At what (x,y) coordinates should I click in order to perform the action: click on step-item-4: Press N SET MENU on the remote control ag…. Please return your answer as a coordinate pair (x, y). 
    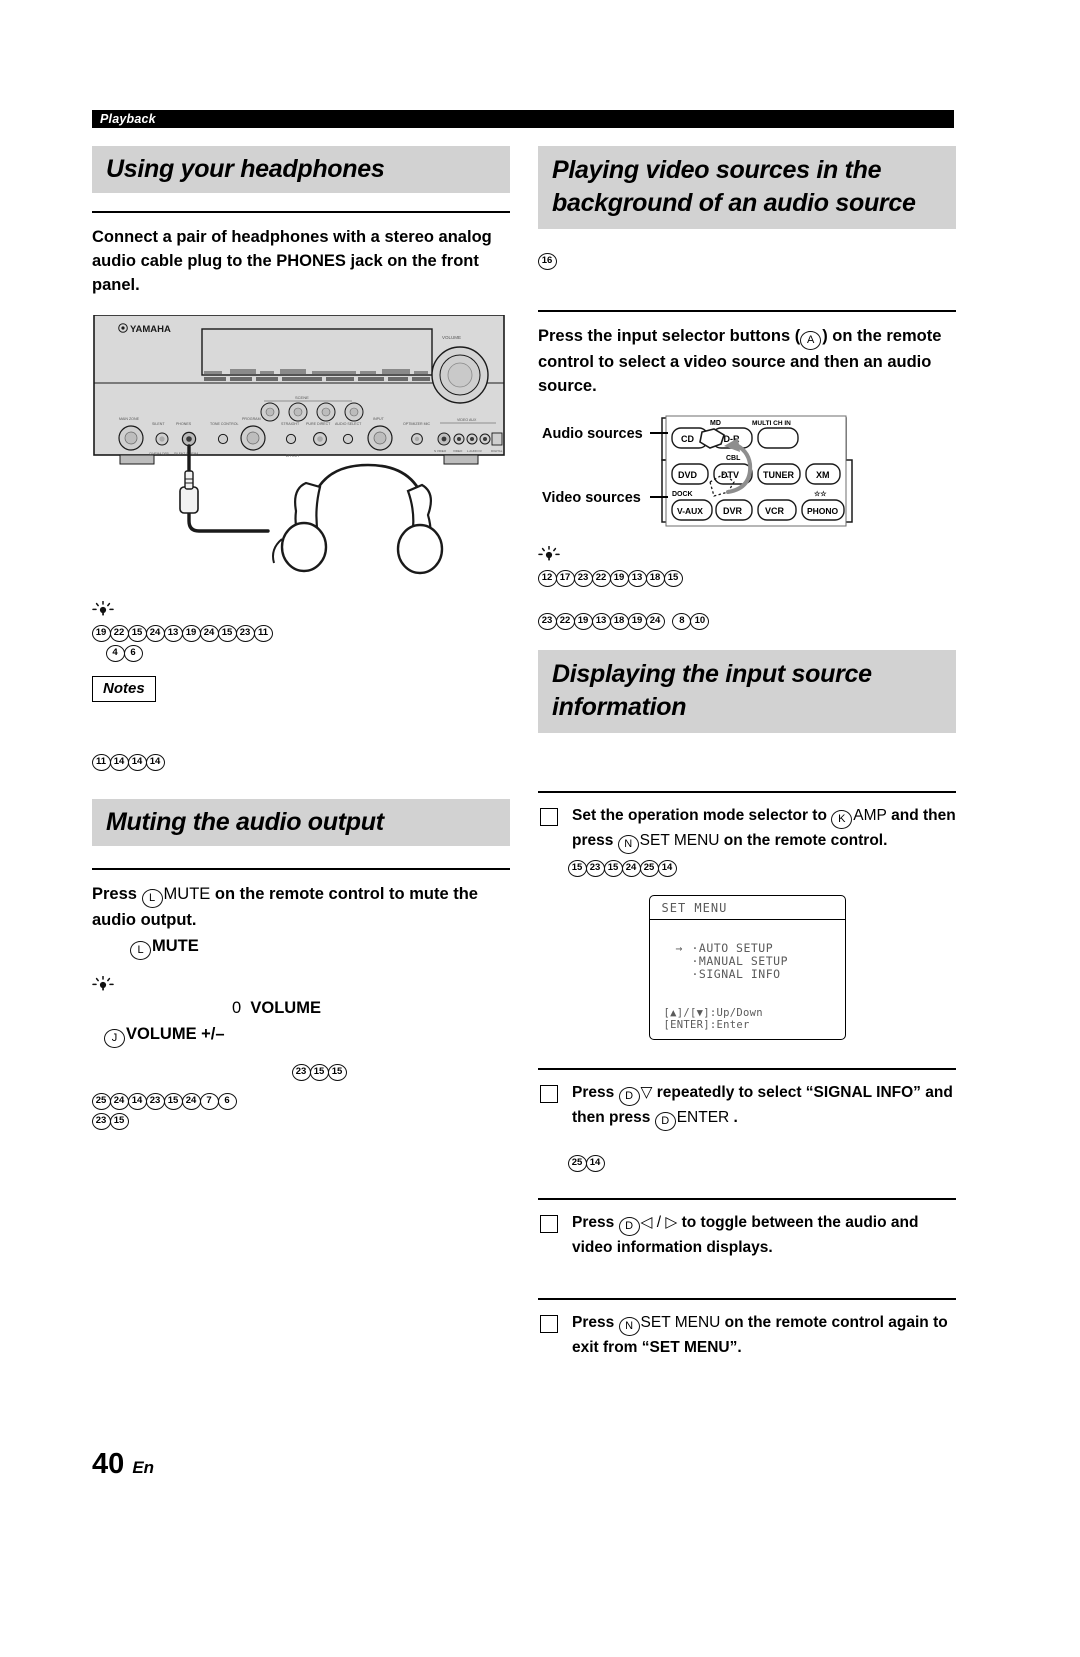
    Looking at the image, I should click on (747, 1330).